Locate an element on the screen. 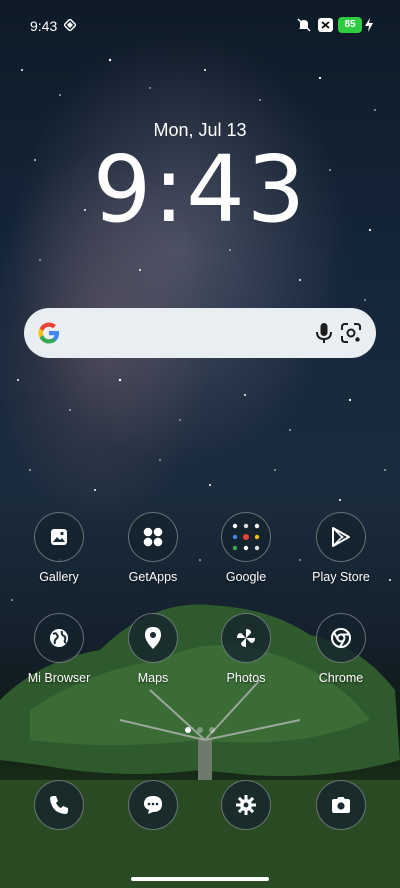 The width and height of the screenshot is (400, 888). app-google-folder: Google is located at coordinates (246, 548).